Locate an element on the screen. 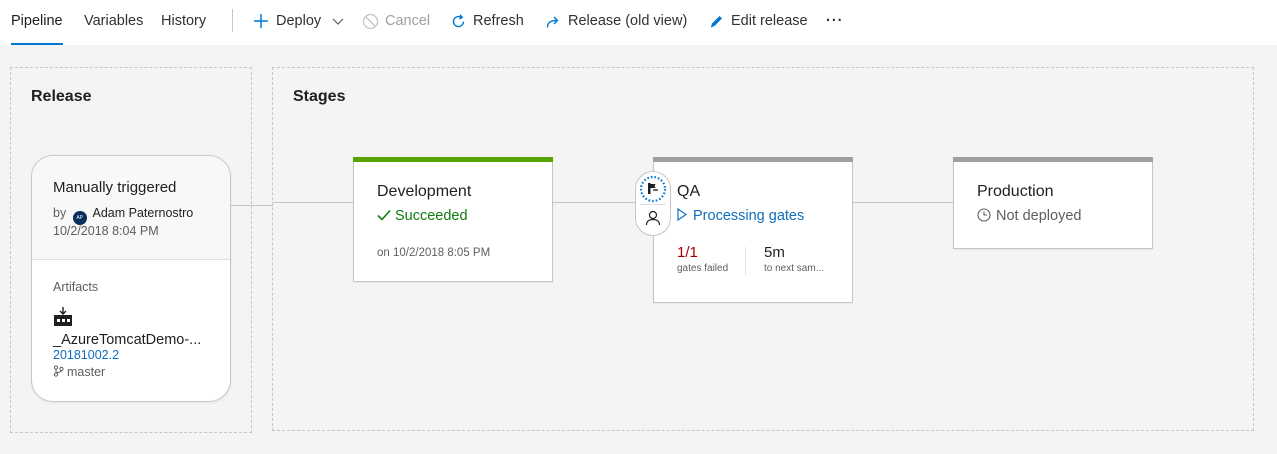 This screenshot has width=1277, height=454. stage-name: Development is located at coordinates (424, 191).